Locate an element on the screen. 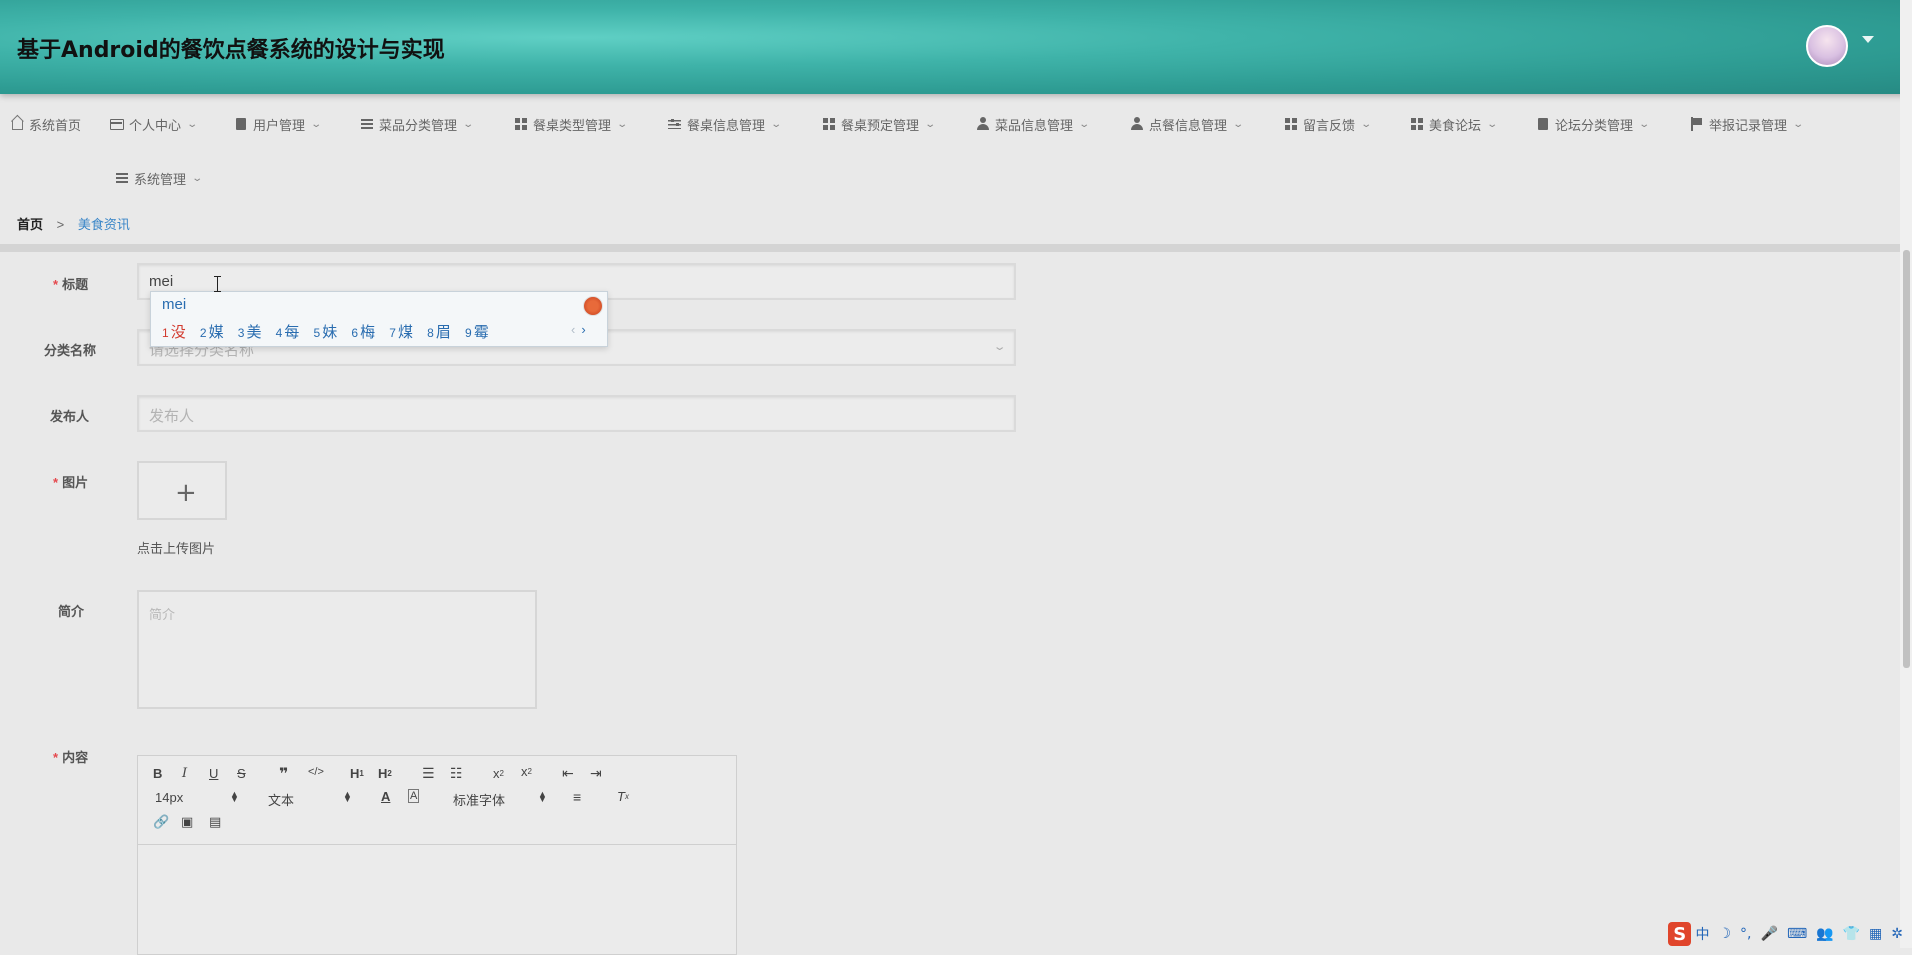 The width and height of the screenshot is (1912, 955). nav-item-table-type: 餐桌类型管理 ⌄ is located at coordinates (571, 124).